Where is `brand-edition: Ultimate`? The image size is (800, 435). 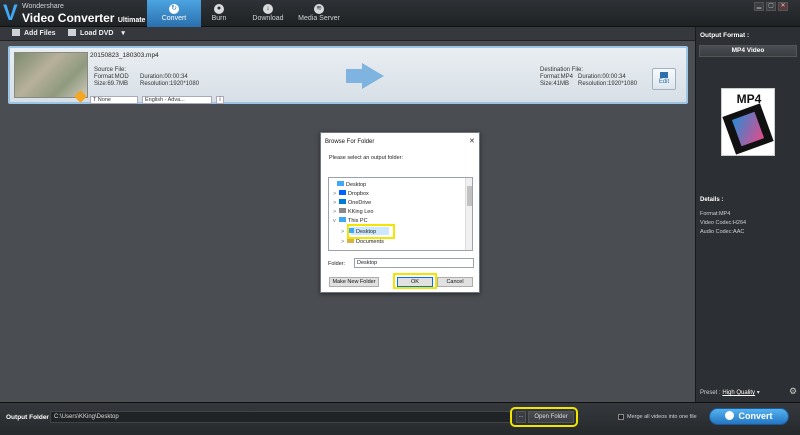
brand-edition: Ultimate is located at coordinates (131, 20).